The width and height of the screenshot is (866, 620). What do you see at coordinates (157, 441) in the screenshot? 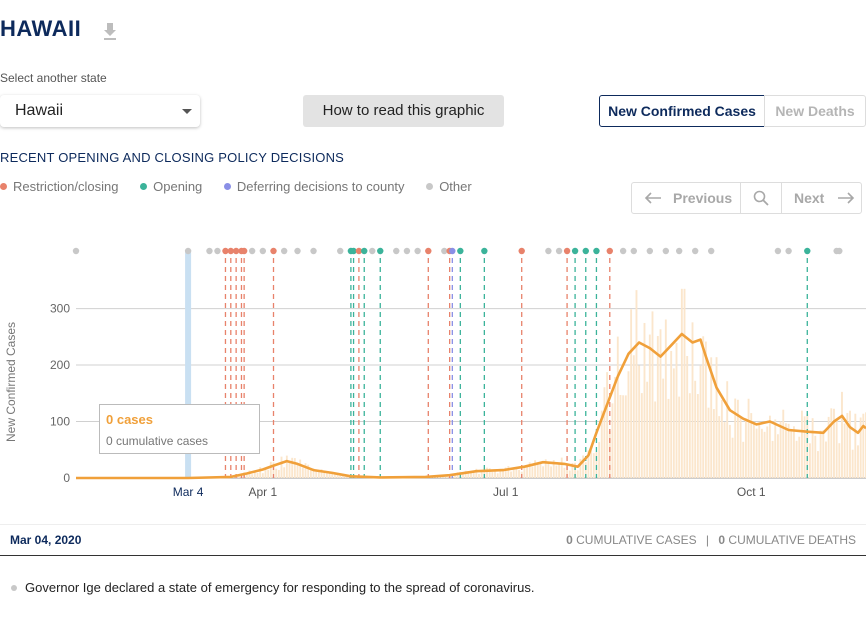
I see `tooltip-cumulative: 0 cumulative cases` at bounding box center [157, 441].